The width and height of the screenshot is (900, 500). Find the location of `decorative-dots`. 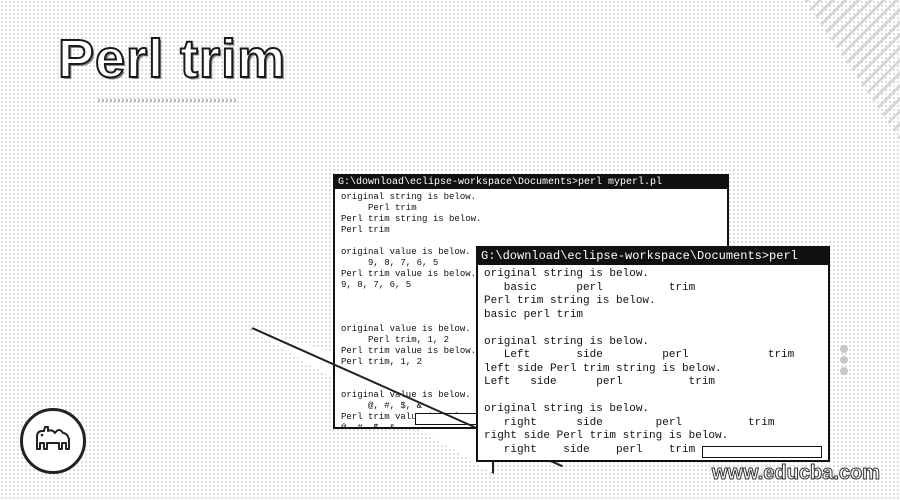

decorative-dots is located at coordinates (847, 361).